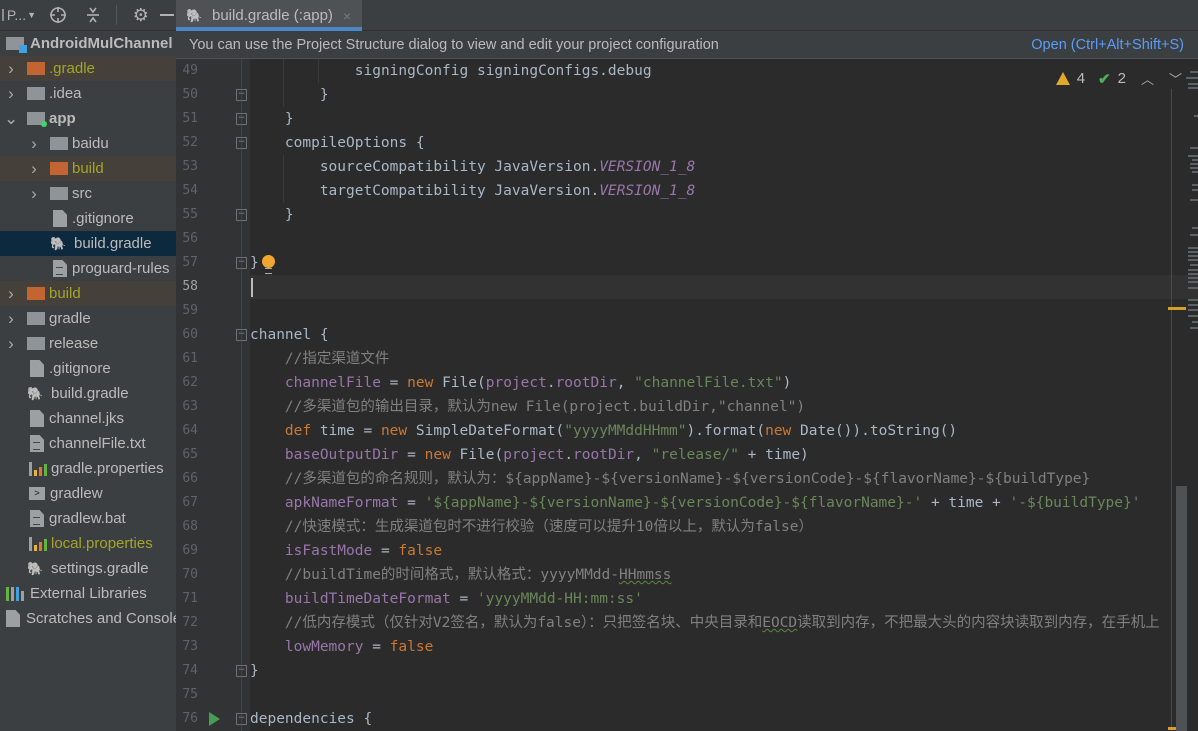 This screenshot has width=1198, height=731. I want to click on next-highlight-icon: ﹀, so click(1175, 78).